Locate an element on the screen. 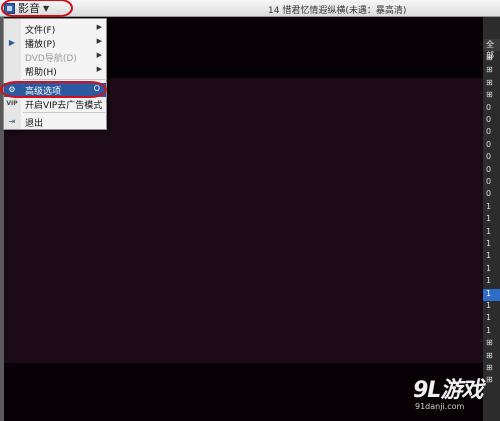  menu-item-label: 帮助(H) is located at coordinates (41, 73).